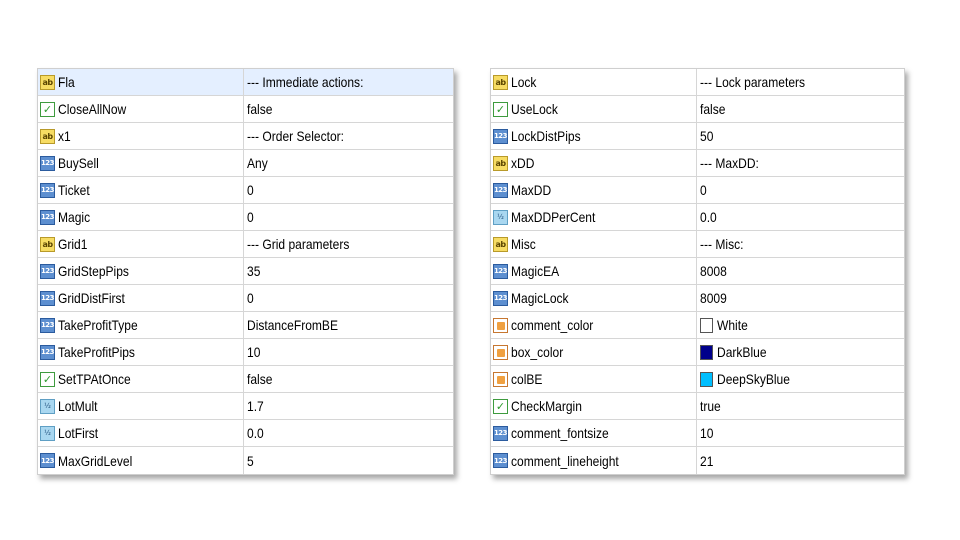  Describe the element at coordinates (141, 82) in the screenshot. I see `parameter-name-cell: ab Fla` at that location.